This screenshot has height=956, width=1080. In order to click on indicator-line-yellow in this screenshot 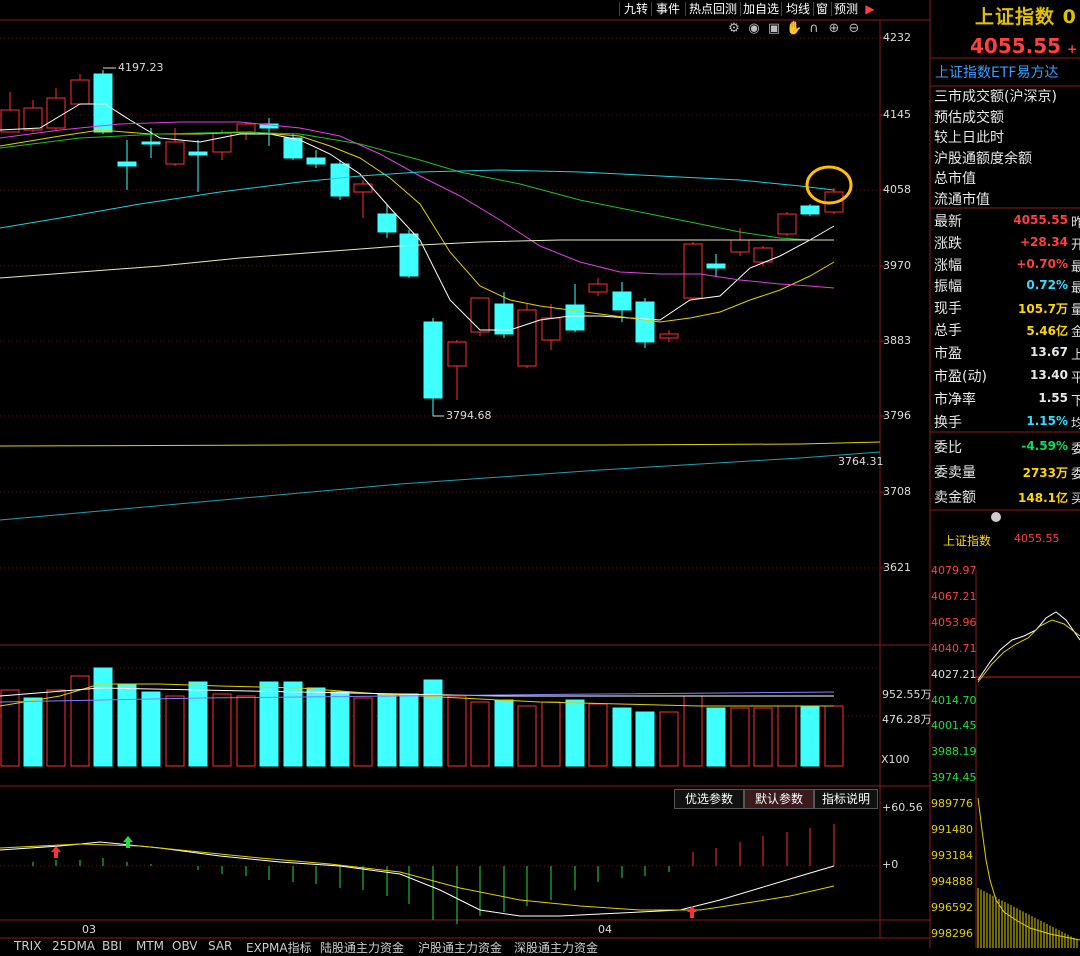, I will do `click(417, 877)`.